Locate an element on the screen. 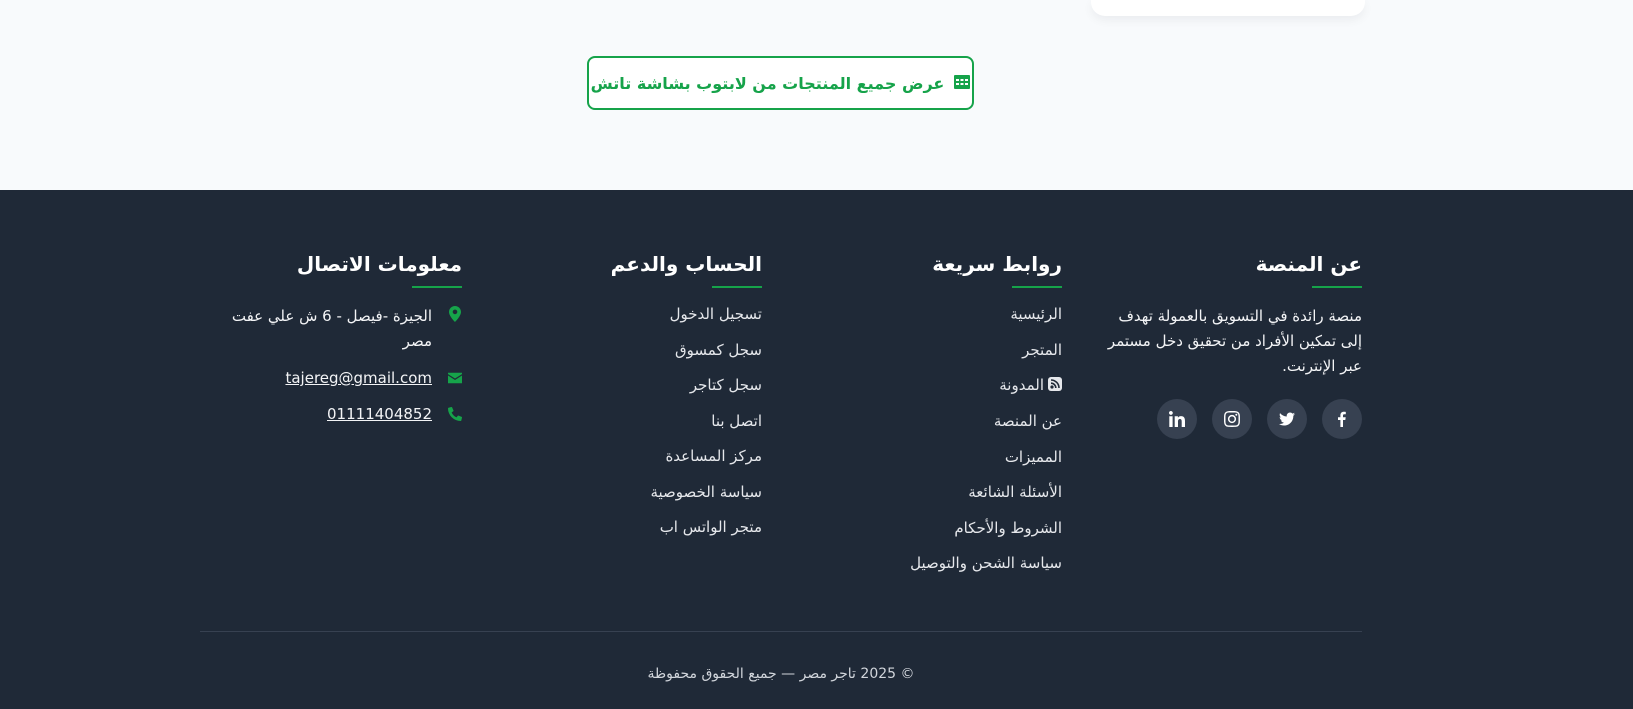 The width and height of the screenshot is (1633, 709). contact-title: معلومات الاتصال is located at coordinates (379, 264).